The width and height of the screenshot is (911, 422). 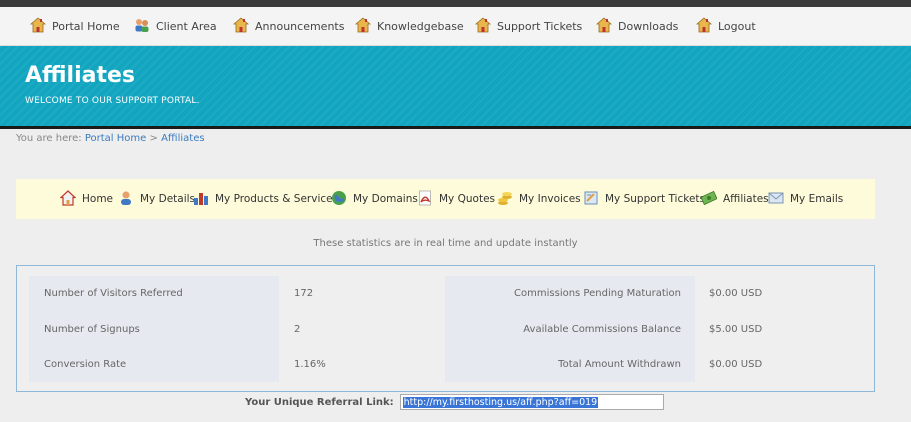 I want to click on nav-label: Portal Home, so click(x=86, y=26).